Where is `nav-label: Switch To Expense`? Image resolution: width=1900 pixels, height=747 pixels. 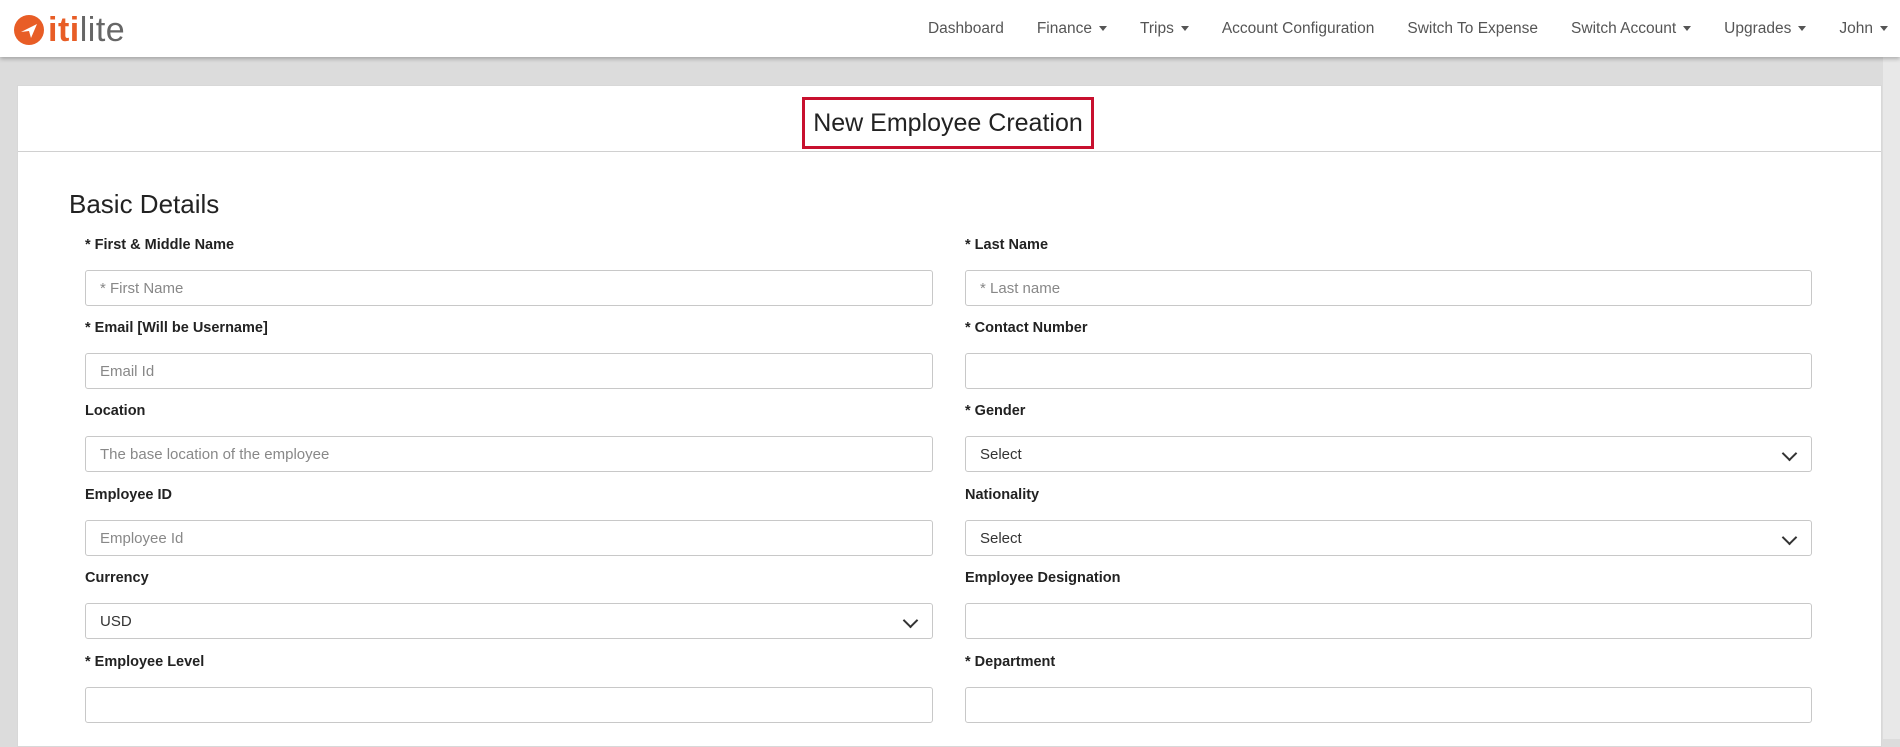
nav-label: Switch To Expense is located at coordinates (1473, 28).